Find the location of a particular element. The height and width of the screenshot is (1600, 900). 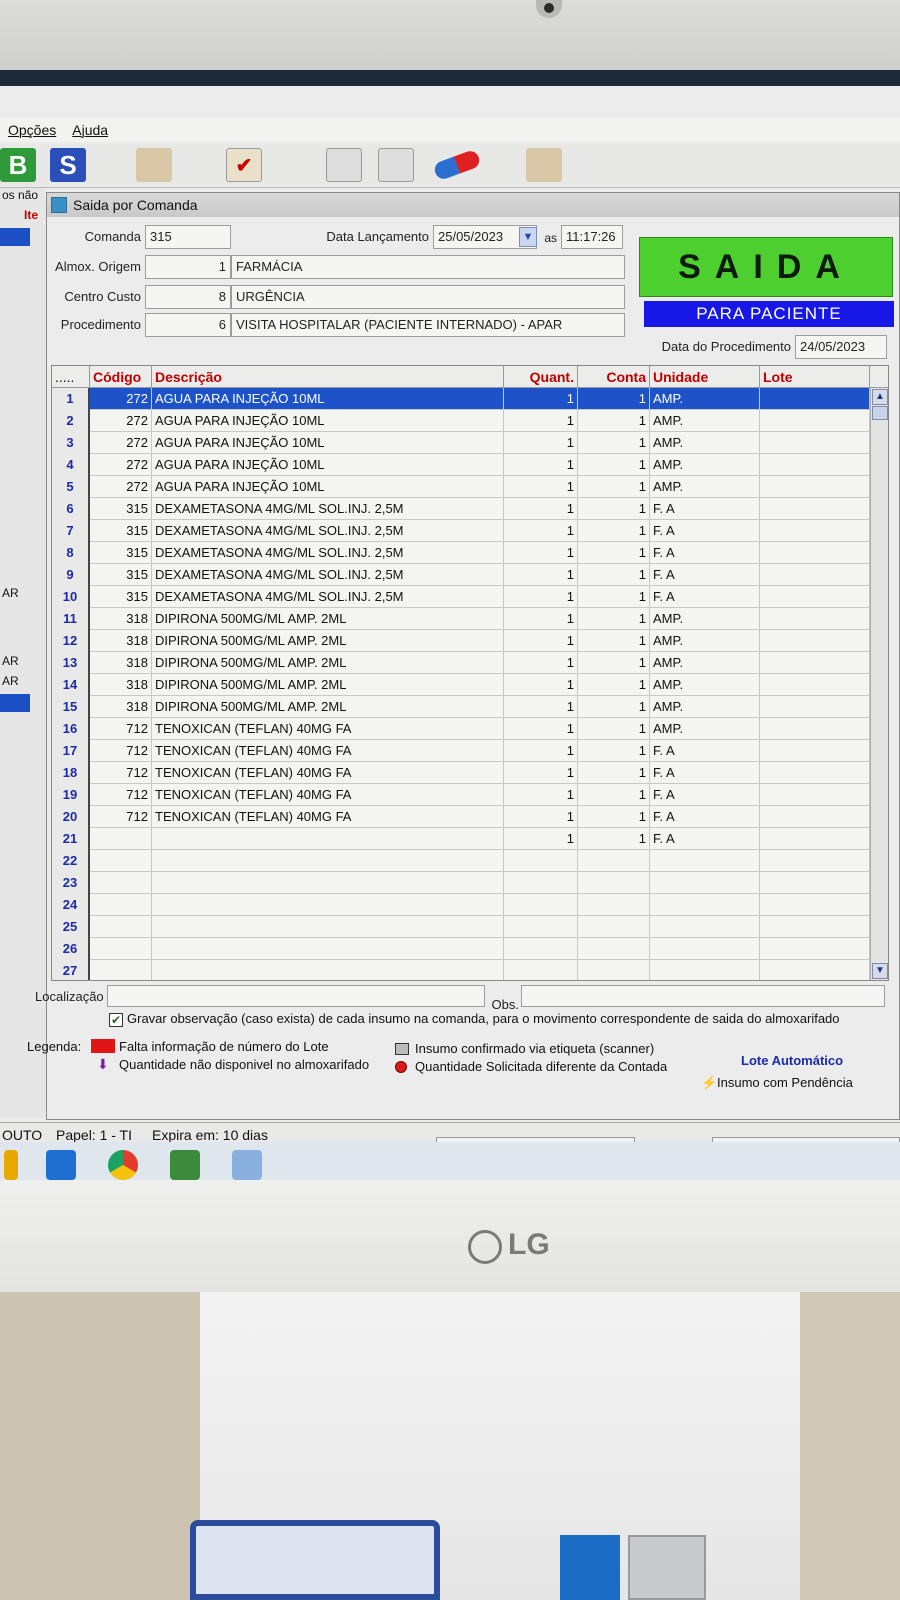

row-number: 14 is located at coordinates (71, 685).